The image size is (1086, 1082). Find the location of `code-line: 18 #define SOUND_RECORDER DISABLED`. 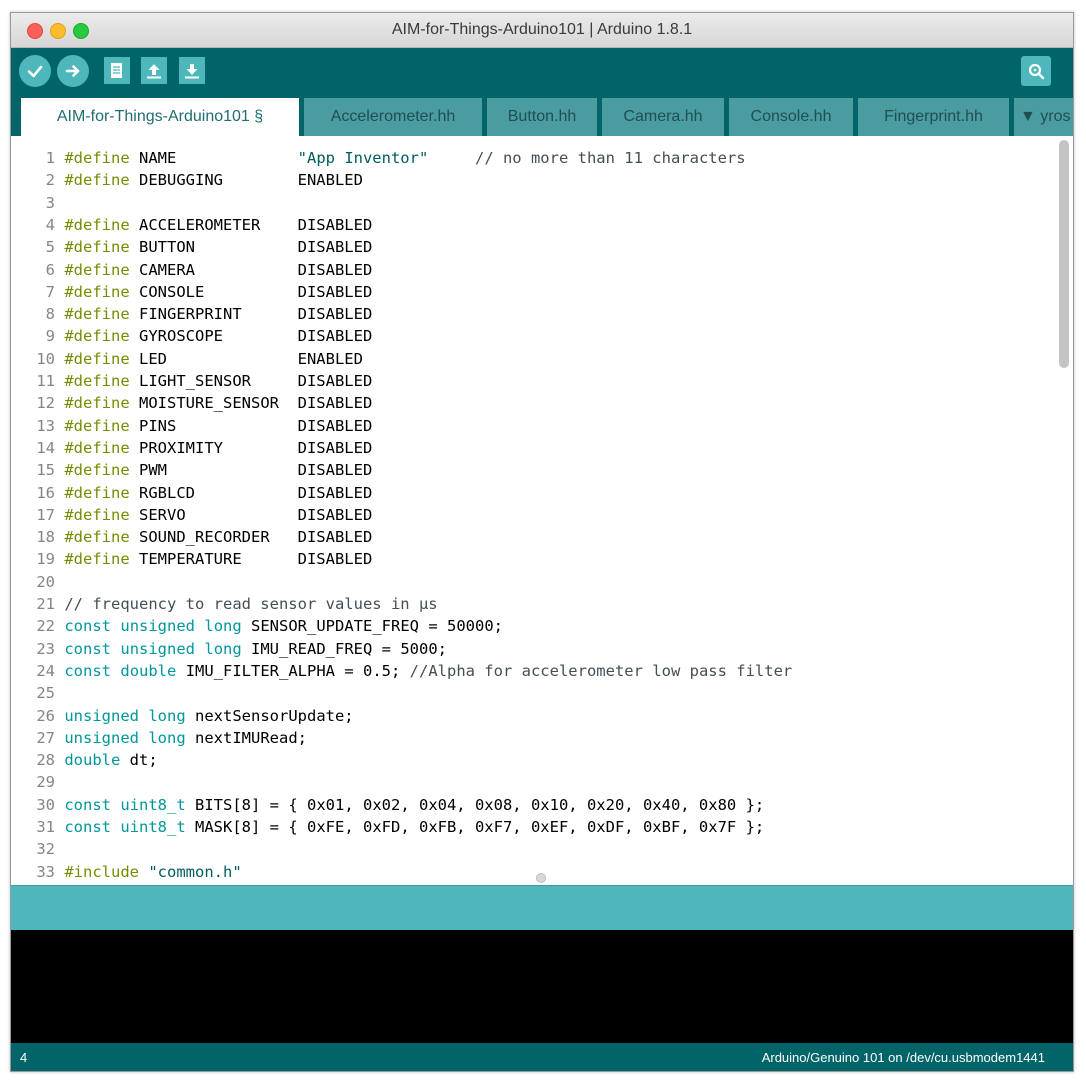

code-line: 18 #define SOUND_RECORDER DISABLED is located at coordinates (191, 537).